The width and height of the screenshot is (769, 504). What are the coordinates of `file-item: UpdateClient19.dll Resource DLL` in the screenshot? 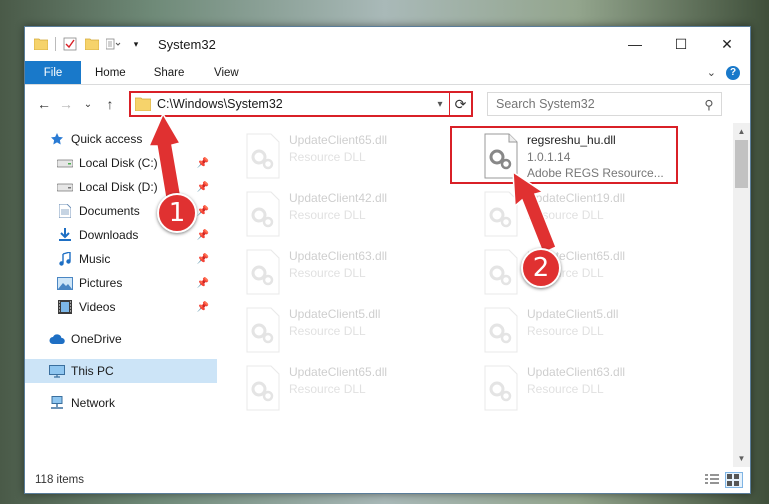 It's located at (600, 216).